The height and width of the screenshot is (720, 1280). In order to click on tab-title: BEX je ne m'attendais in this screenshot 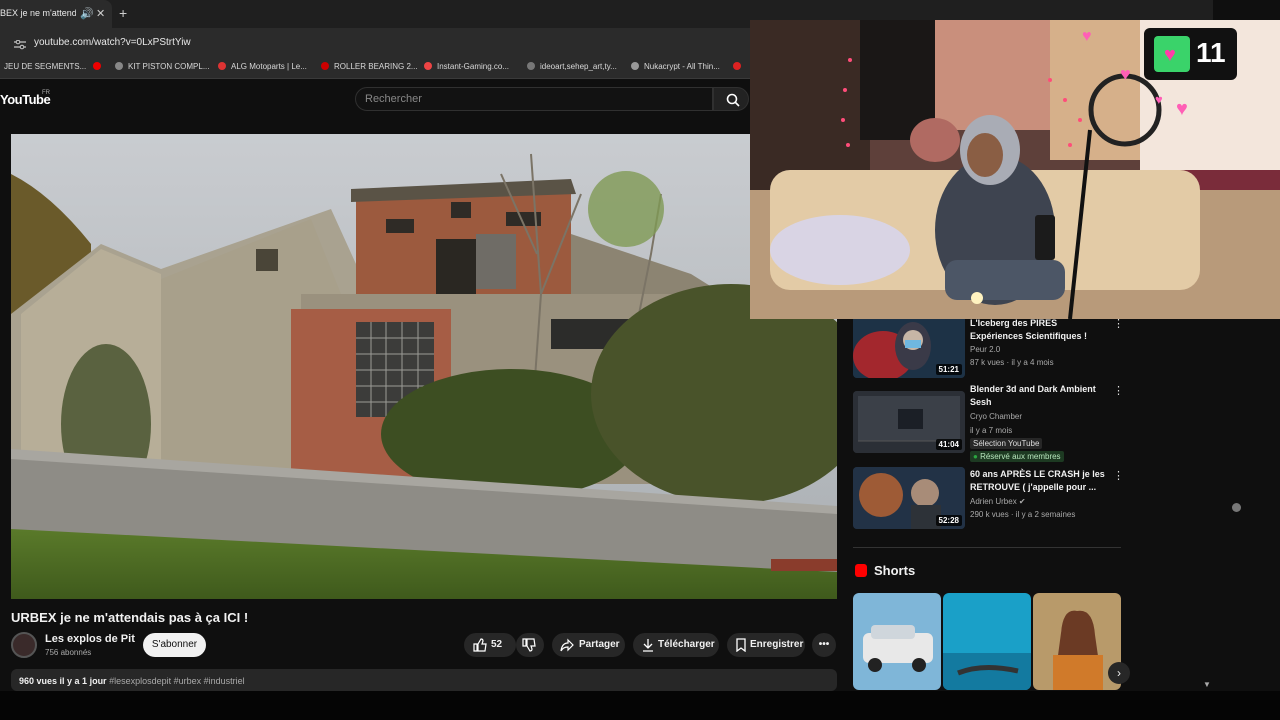, I will do `click(38, 13)`.